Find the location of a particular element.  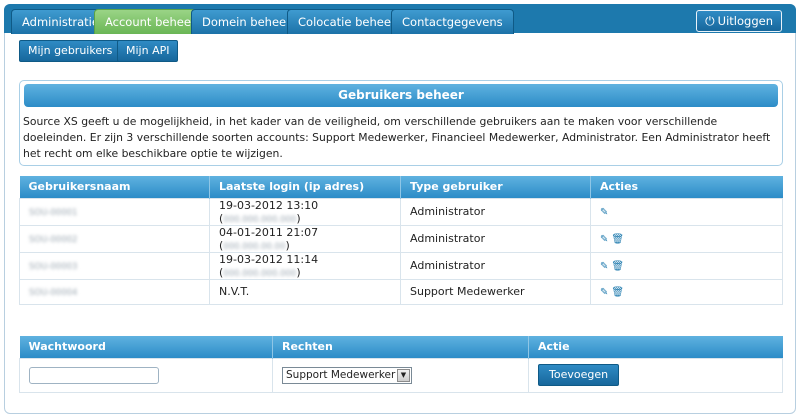

tab-domein-beheer: Domein beheer is located at coordinates (246, 21).